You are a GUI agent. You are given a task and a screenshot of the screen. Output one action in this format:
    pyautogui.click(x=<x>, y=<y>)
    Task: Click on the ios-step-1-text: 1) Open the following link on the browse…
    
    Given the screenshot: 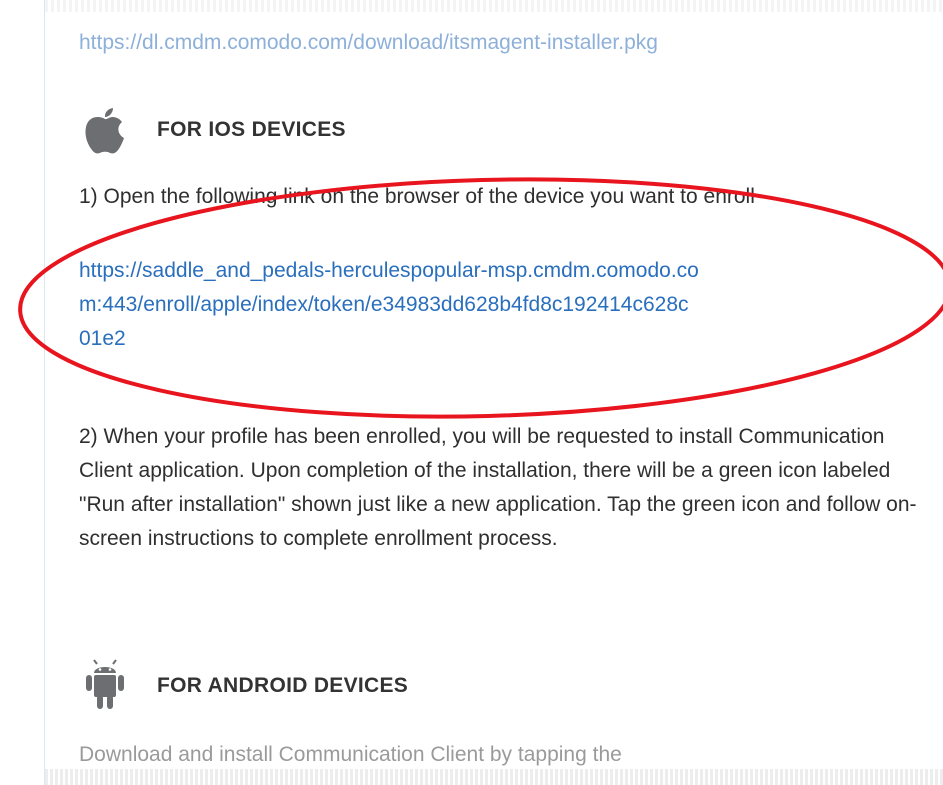 What is the action you would take?
    pyautogui.click(x=417, y=196)
    